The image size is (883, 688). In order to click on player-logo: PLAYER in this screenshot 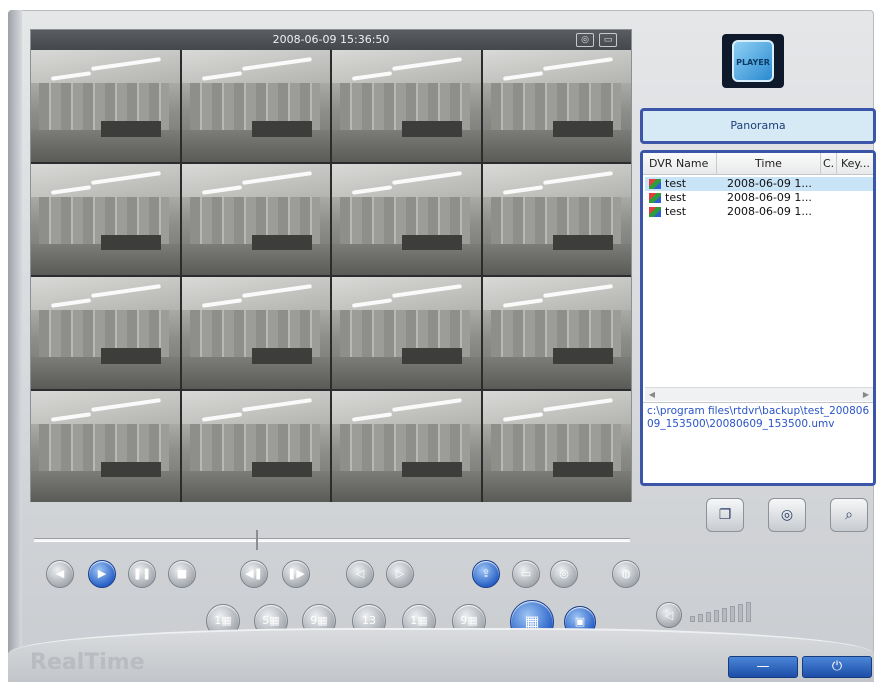, I will do `click(753, 61)`.